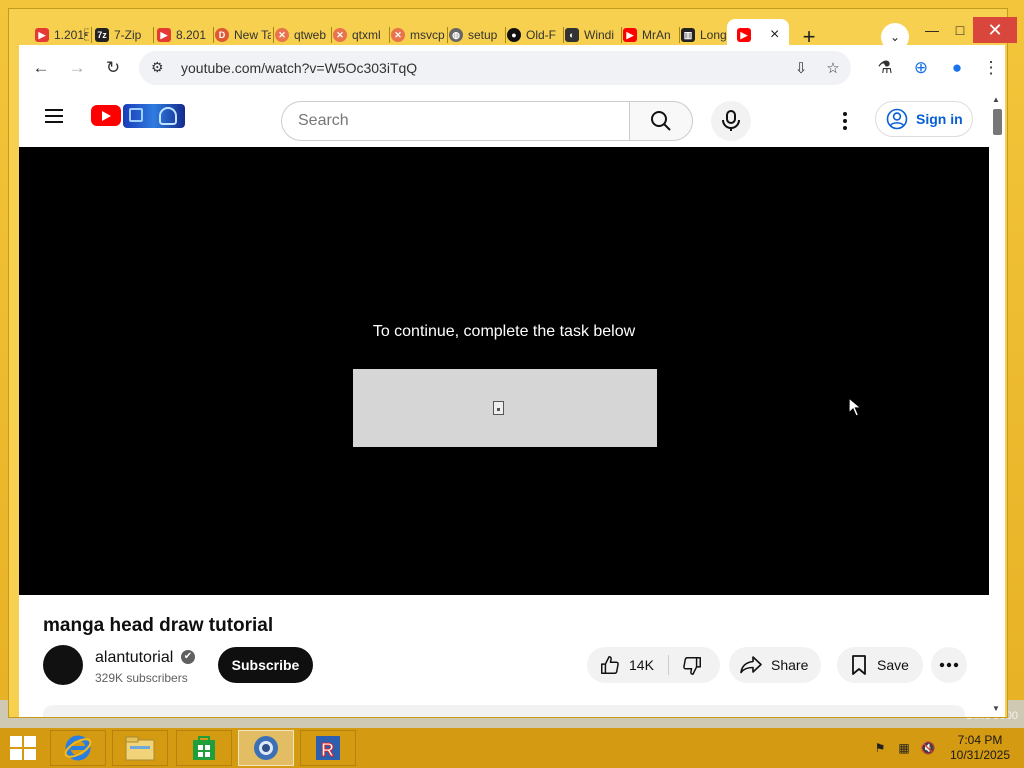  Describe the element at coordinates (904, 748) in the screenshot. I see `network-icon: ▦` at that location.